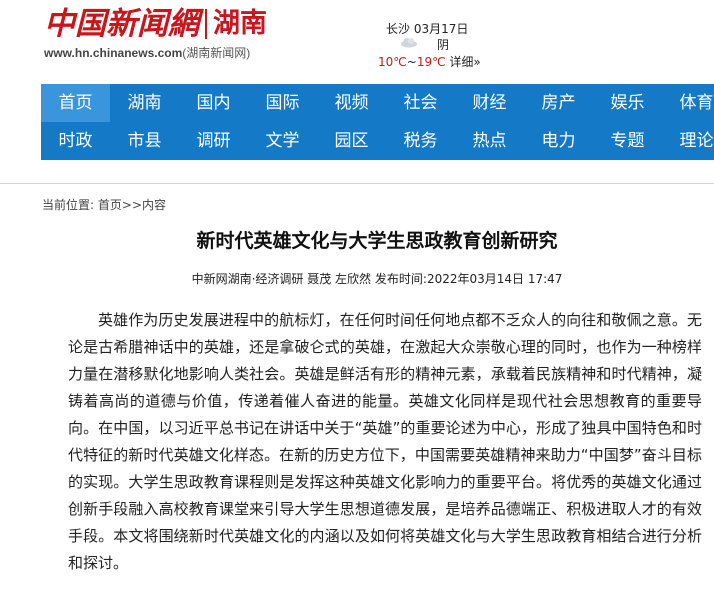 The height and width of the screenshot is (609, 714). Describe the element at coordinates (121, 24) in the screenshot. I see `logo-chinanews-text: 中国新闻網` at that location.